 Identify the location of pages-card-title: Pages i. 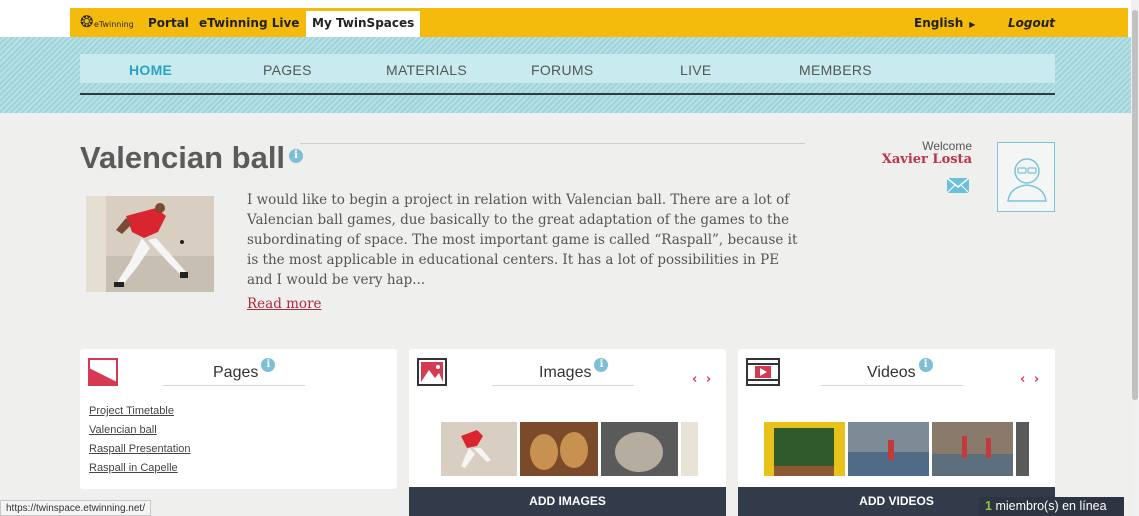
(244, 370).